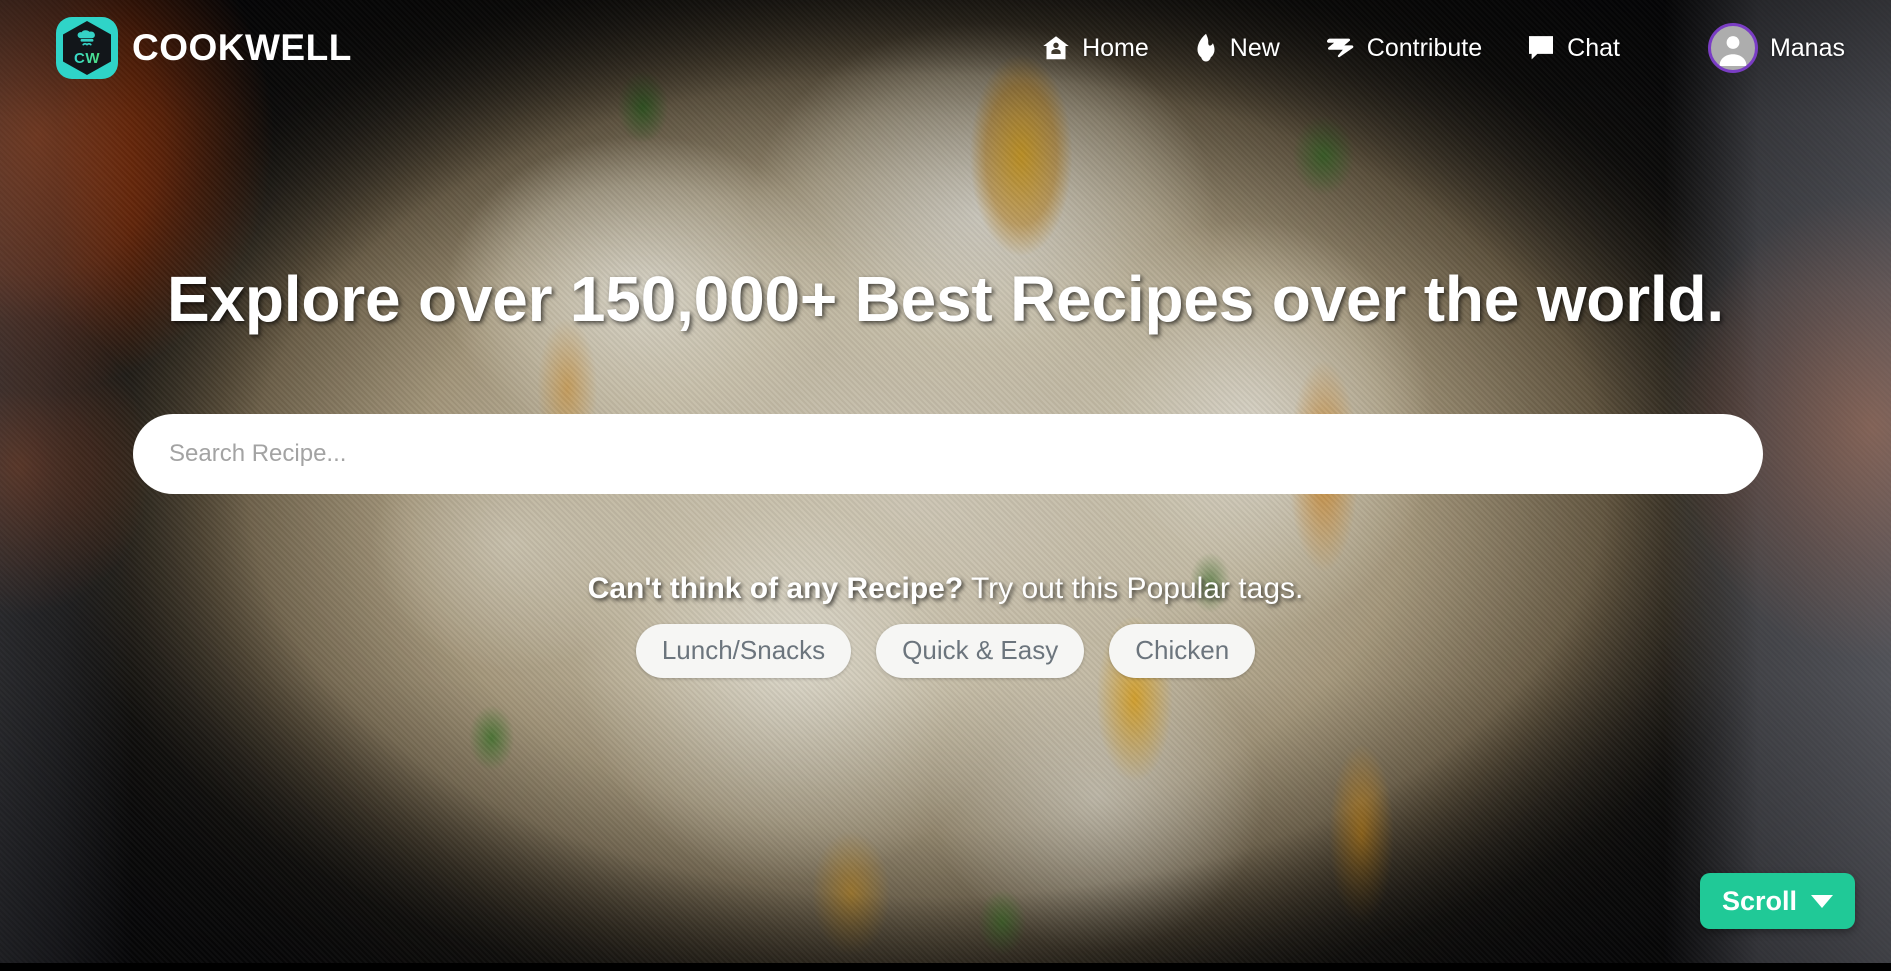 The image size is (1891, 971). Describe the element at coordinates (1254, 47) in the screenshot. I see `nav-label-new: New` at that location.